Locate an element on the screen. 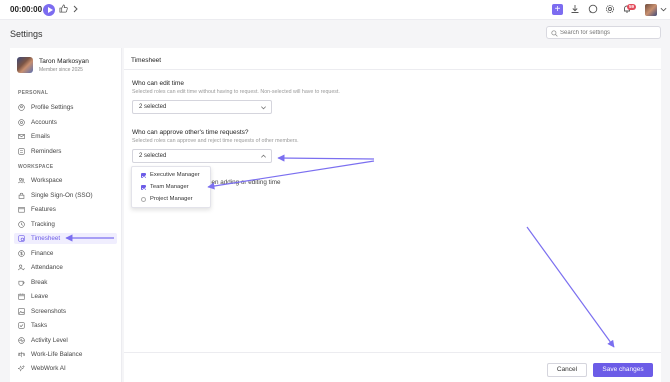  sidebar-item-reminders: Reminders is located at coordinates (65, 151).